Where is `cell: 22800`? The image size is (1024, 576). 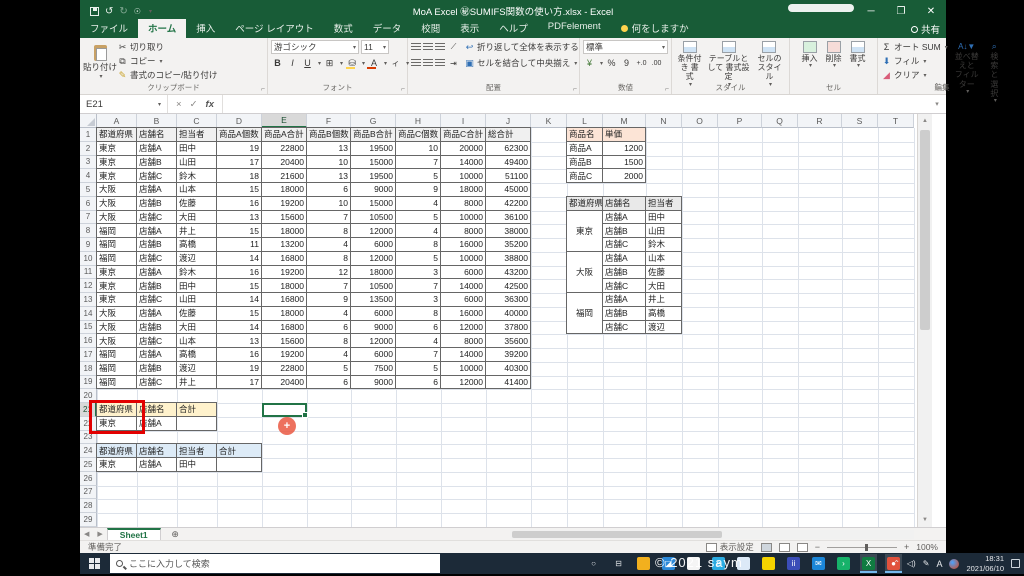
cell: 22800 is located at coordinates (284, 368).